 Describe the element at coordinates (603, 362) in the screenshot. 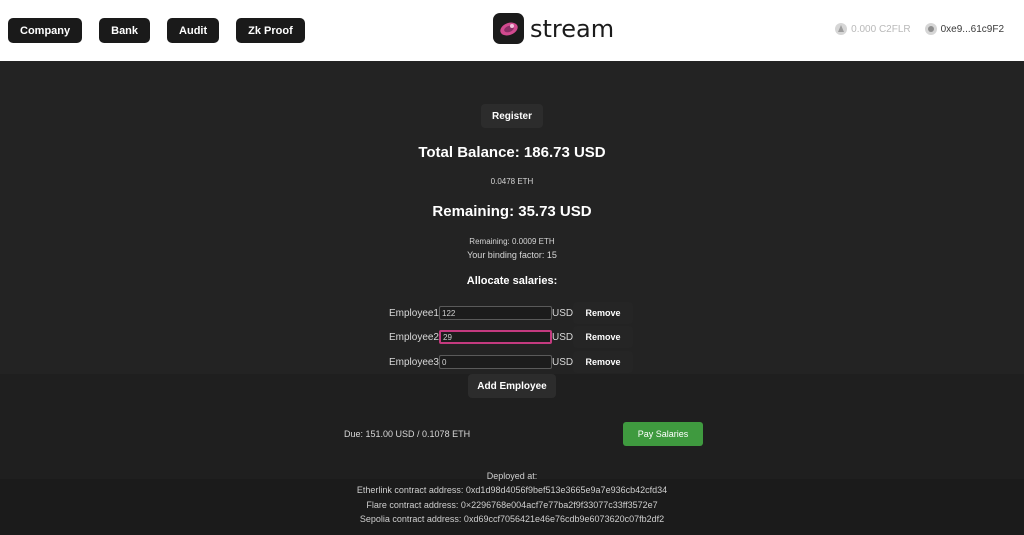

I see `remove-employee3-button: Remove` at that location.